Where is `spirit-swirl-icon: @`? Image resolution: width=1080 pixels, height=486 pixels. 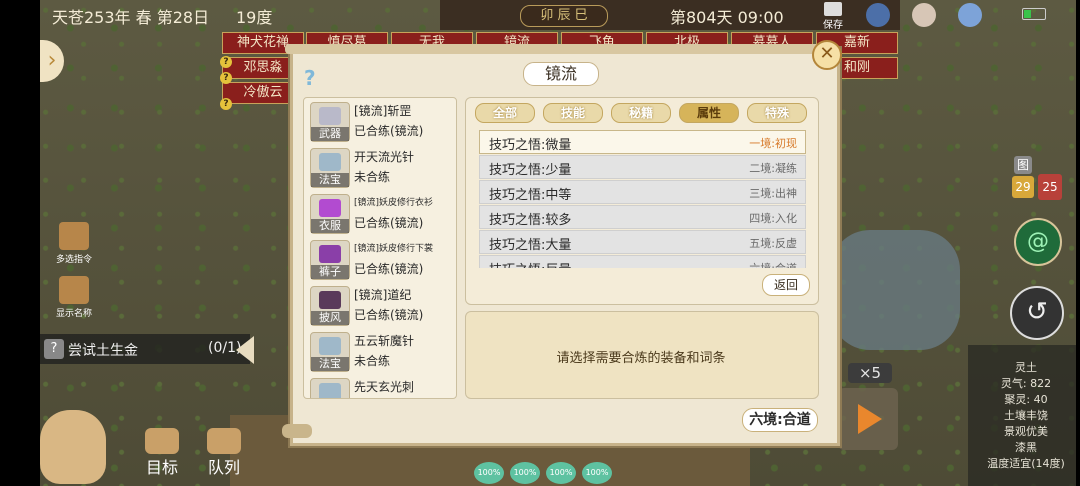 spirit-swirl-icon: @ is located at coordinates (1038, 242).